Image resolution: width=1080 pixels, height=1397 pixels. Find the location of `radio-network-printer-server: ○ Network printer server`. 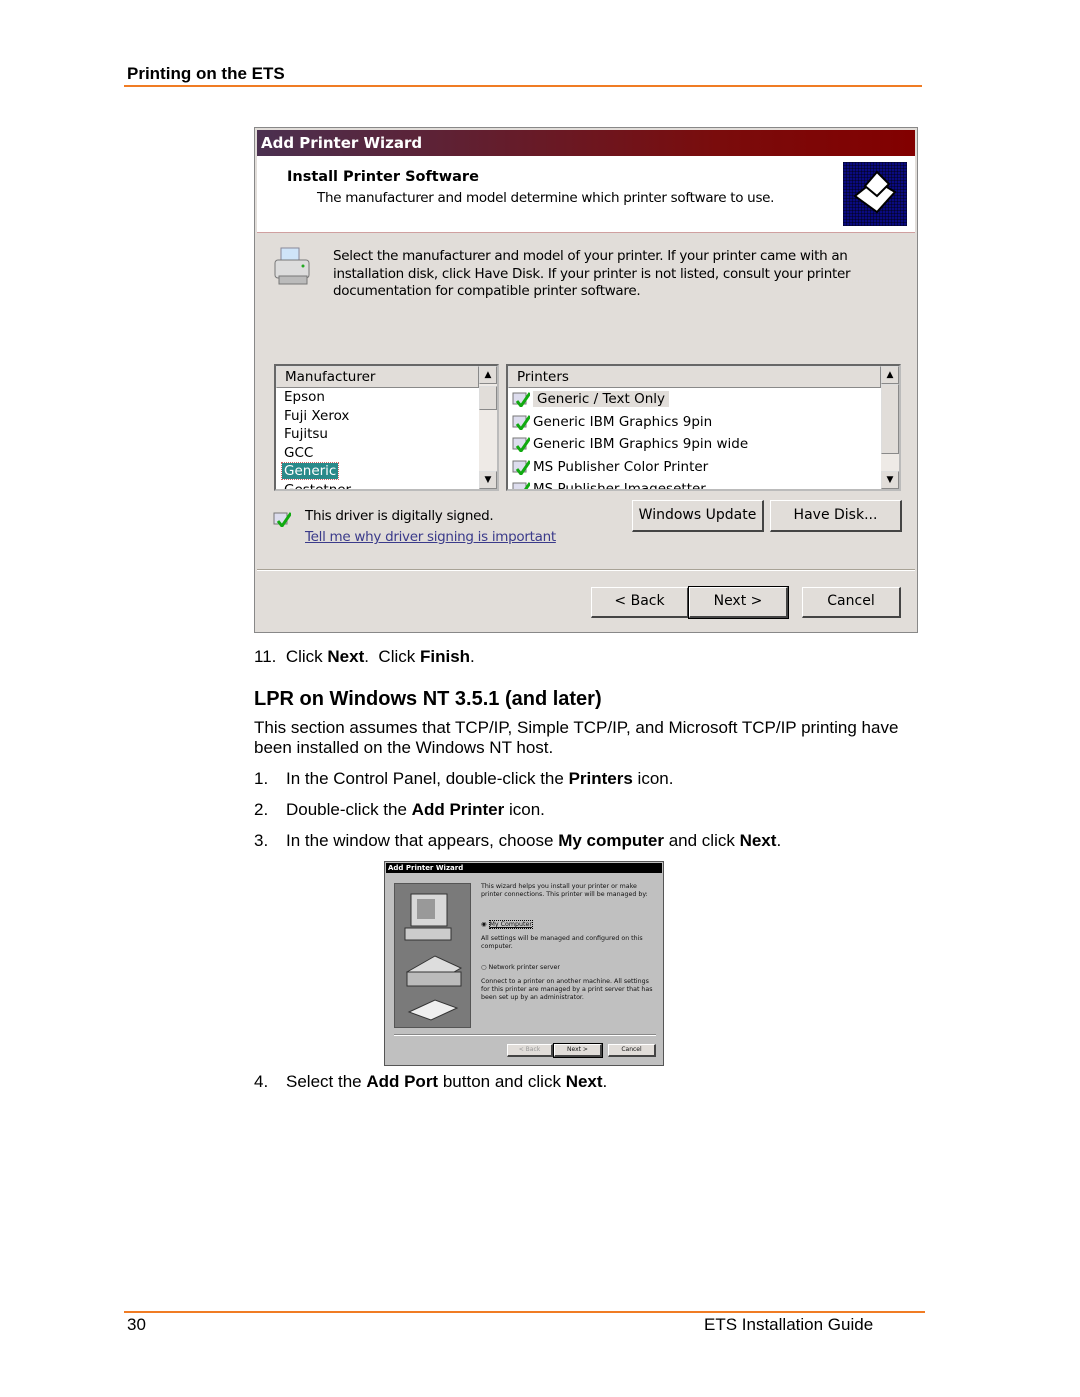

radio-network-printer-server: ○ Network printer server is located at coordinates (520, 968).